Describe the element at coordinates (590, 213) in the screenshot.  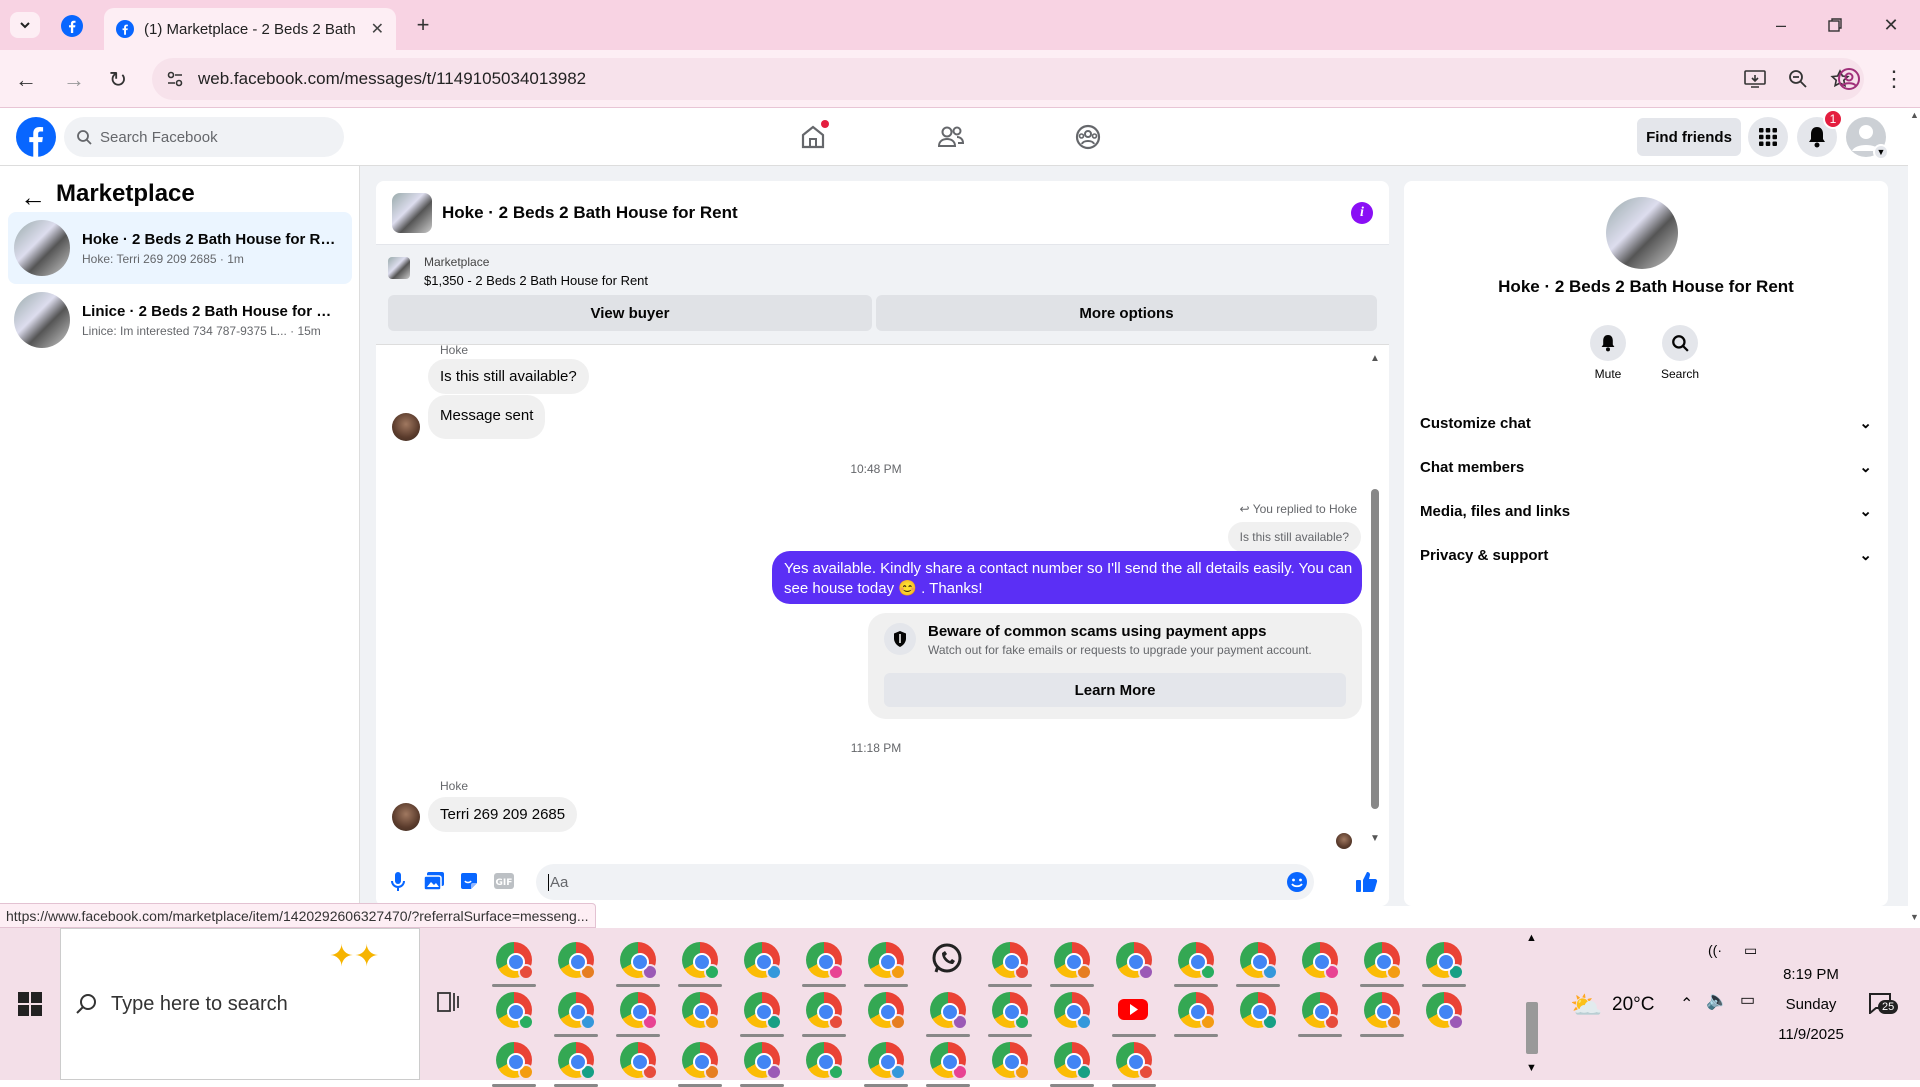
I see `chat-title: Hoke · 2 Beds 2 Bath House for Rent` at that location.